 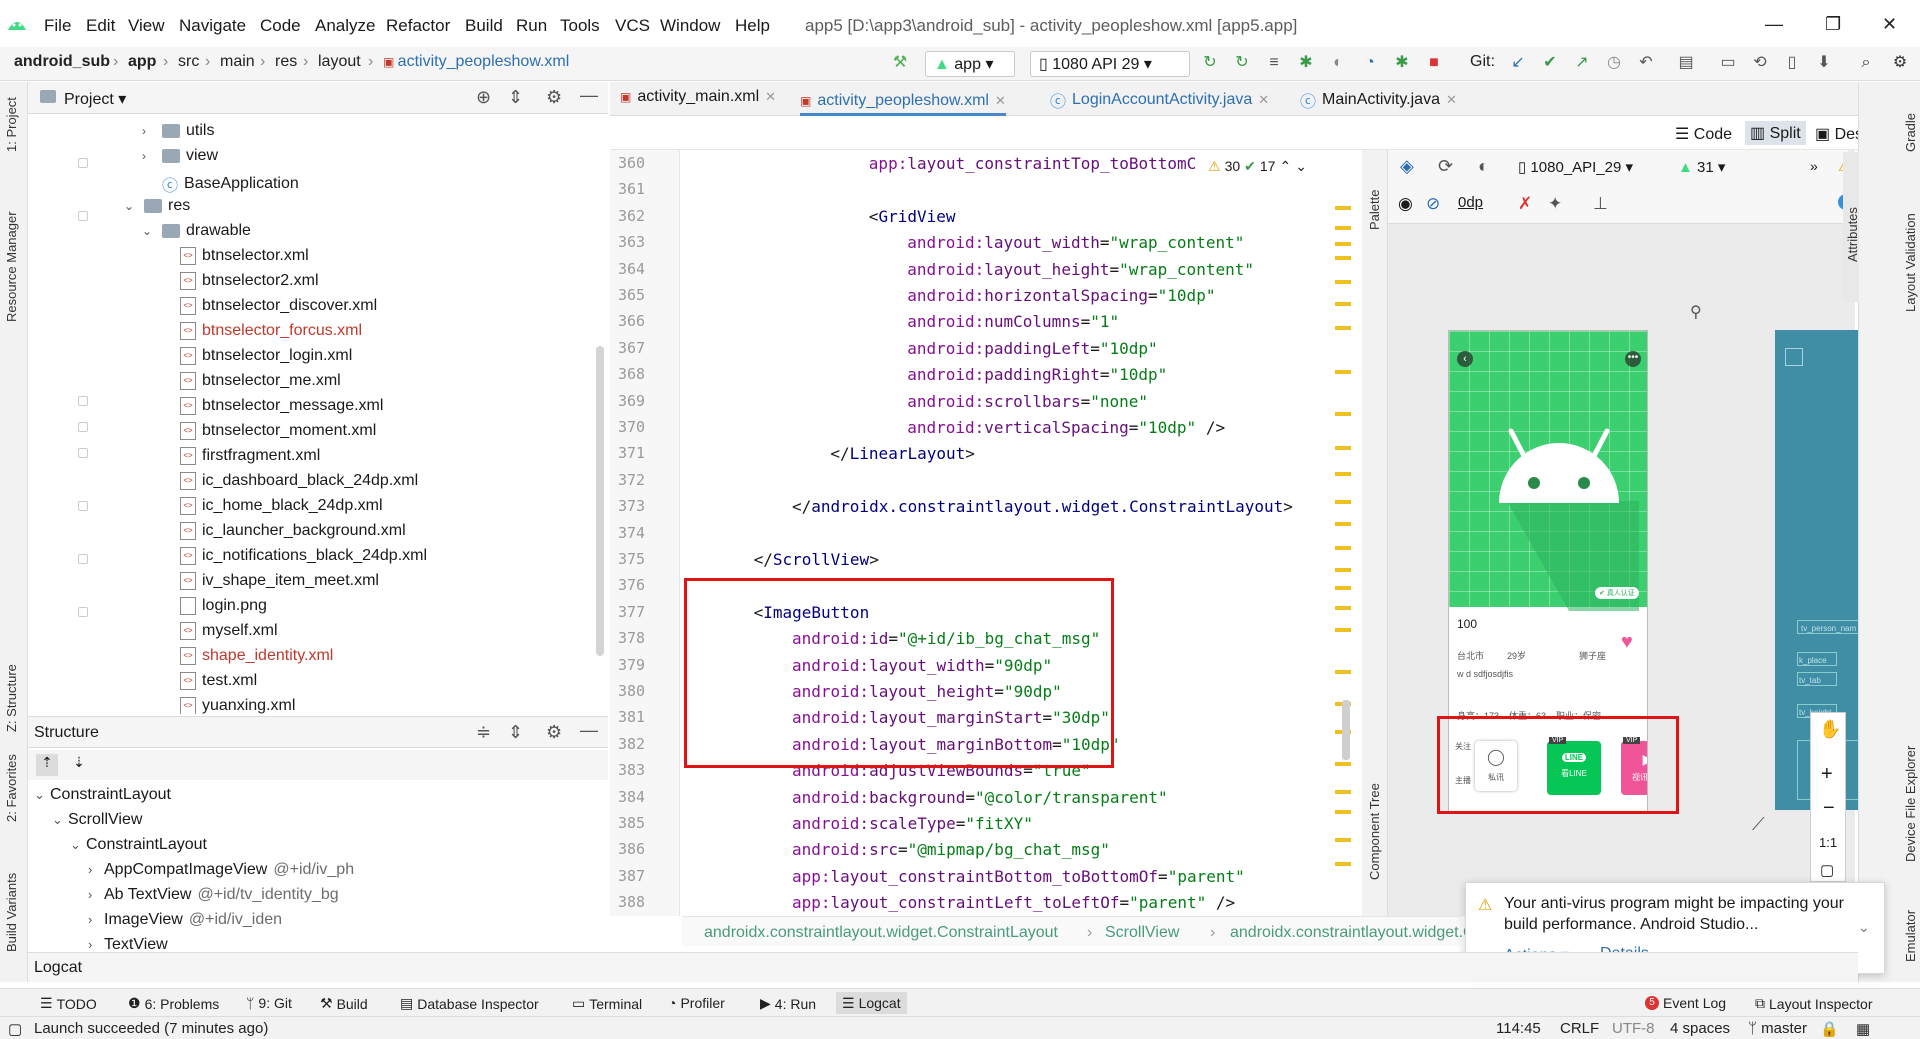 I want to click on menu-navigate: Navigate, so click(x=212, y=26).